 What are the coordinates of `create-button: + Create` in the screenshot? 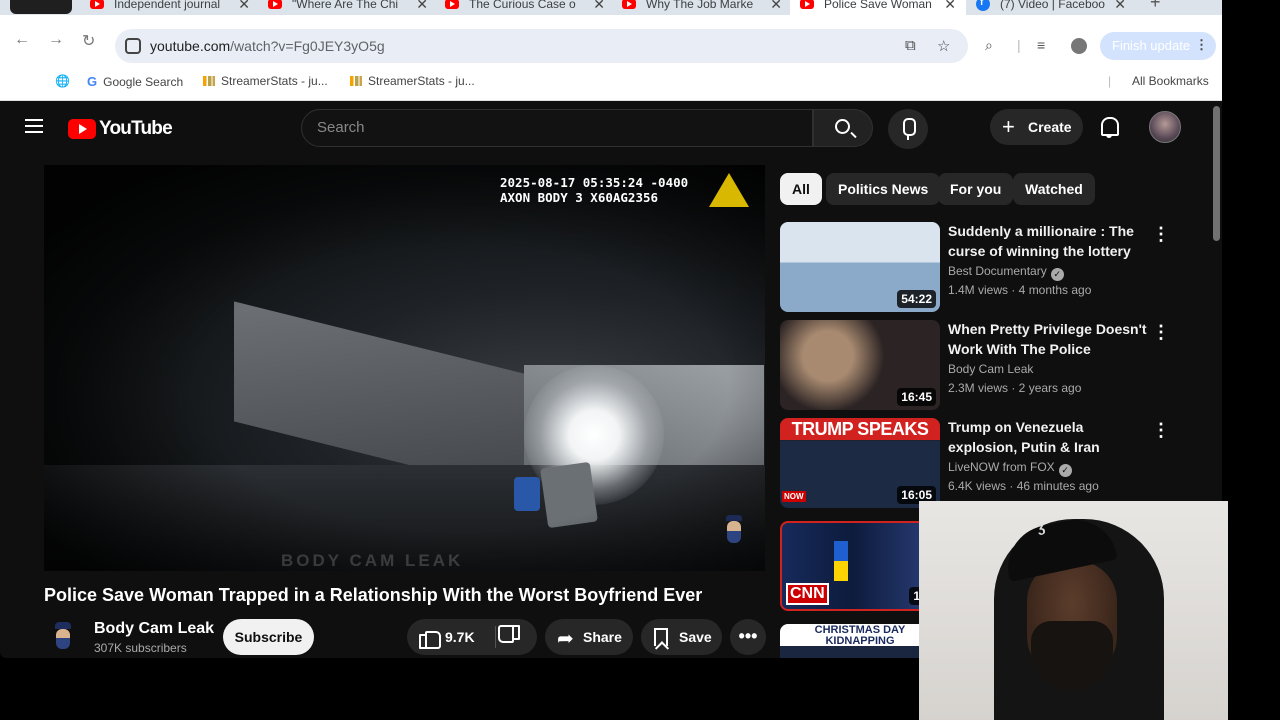 It's located at (1036, 127).